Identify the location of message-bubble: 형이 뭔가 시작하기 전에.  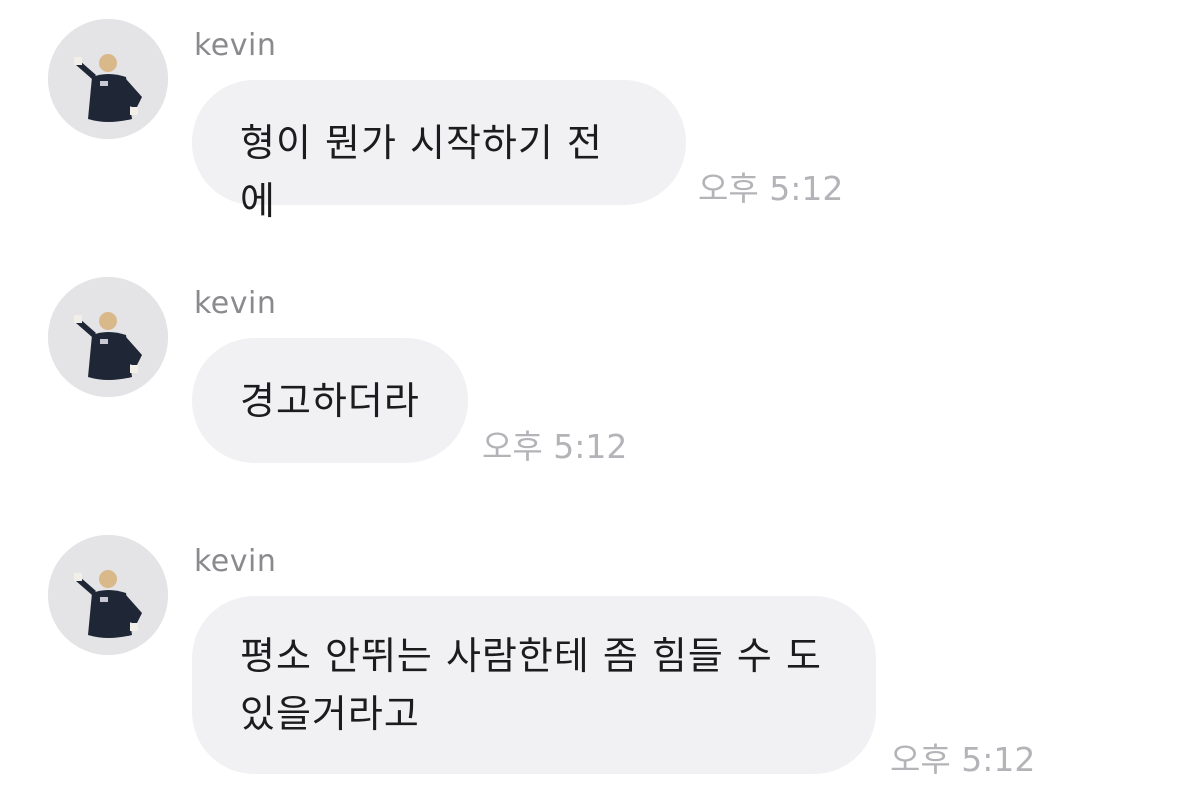
(439, 151).